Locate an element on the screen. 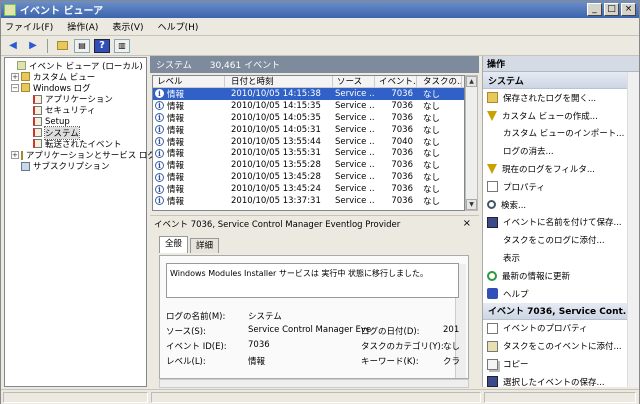 The height and width of the screenshot is (404, 640). tree-item-windows-logs: − Windows ログ is located at coordinates (75, 88).